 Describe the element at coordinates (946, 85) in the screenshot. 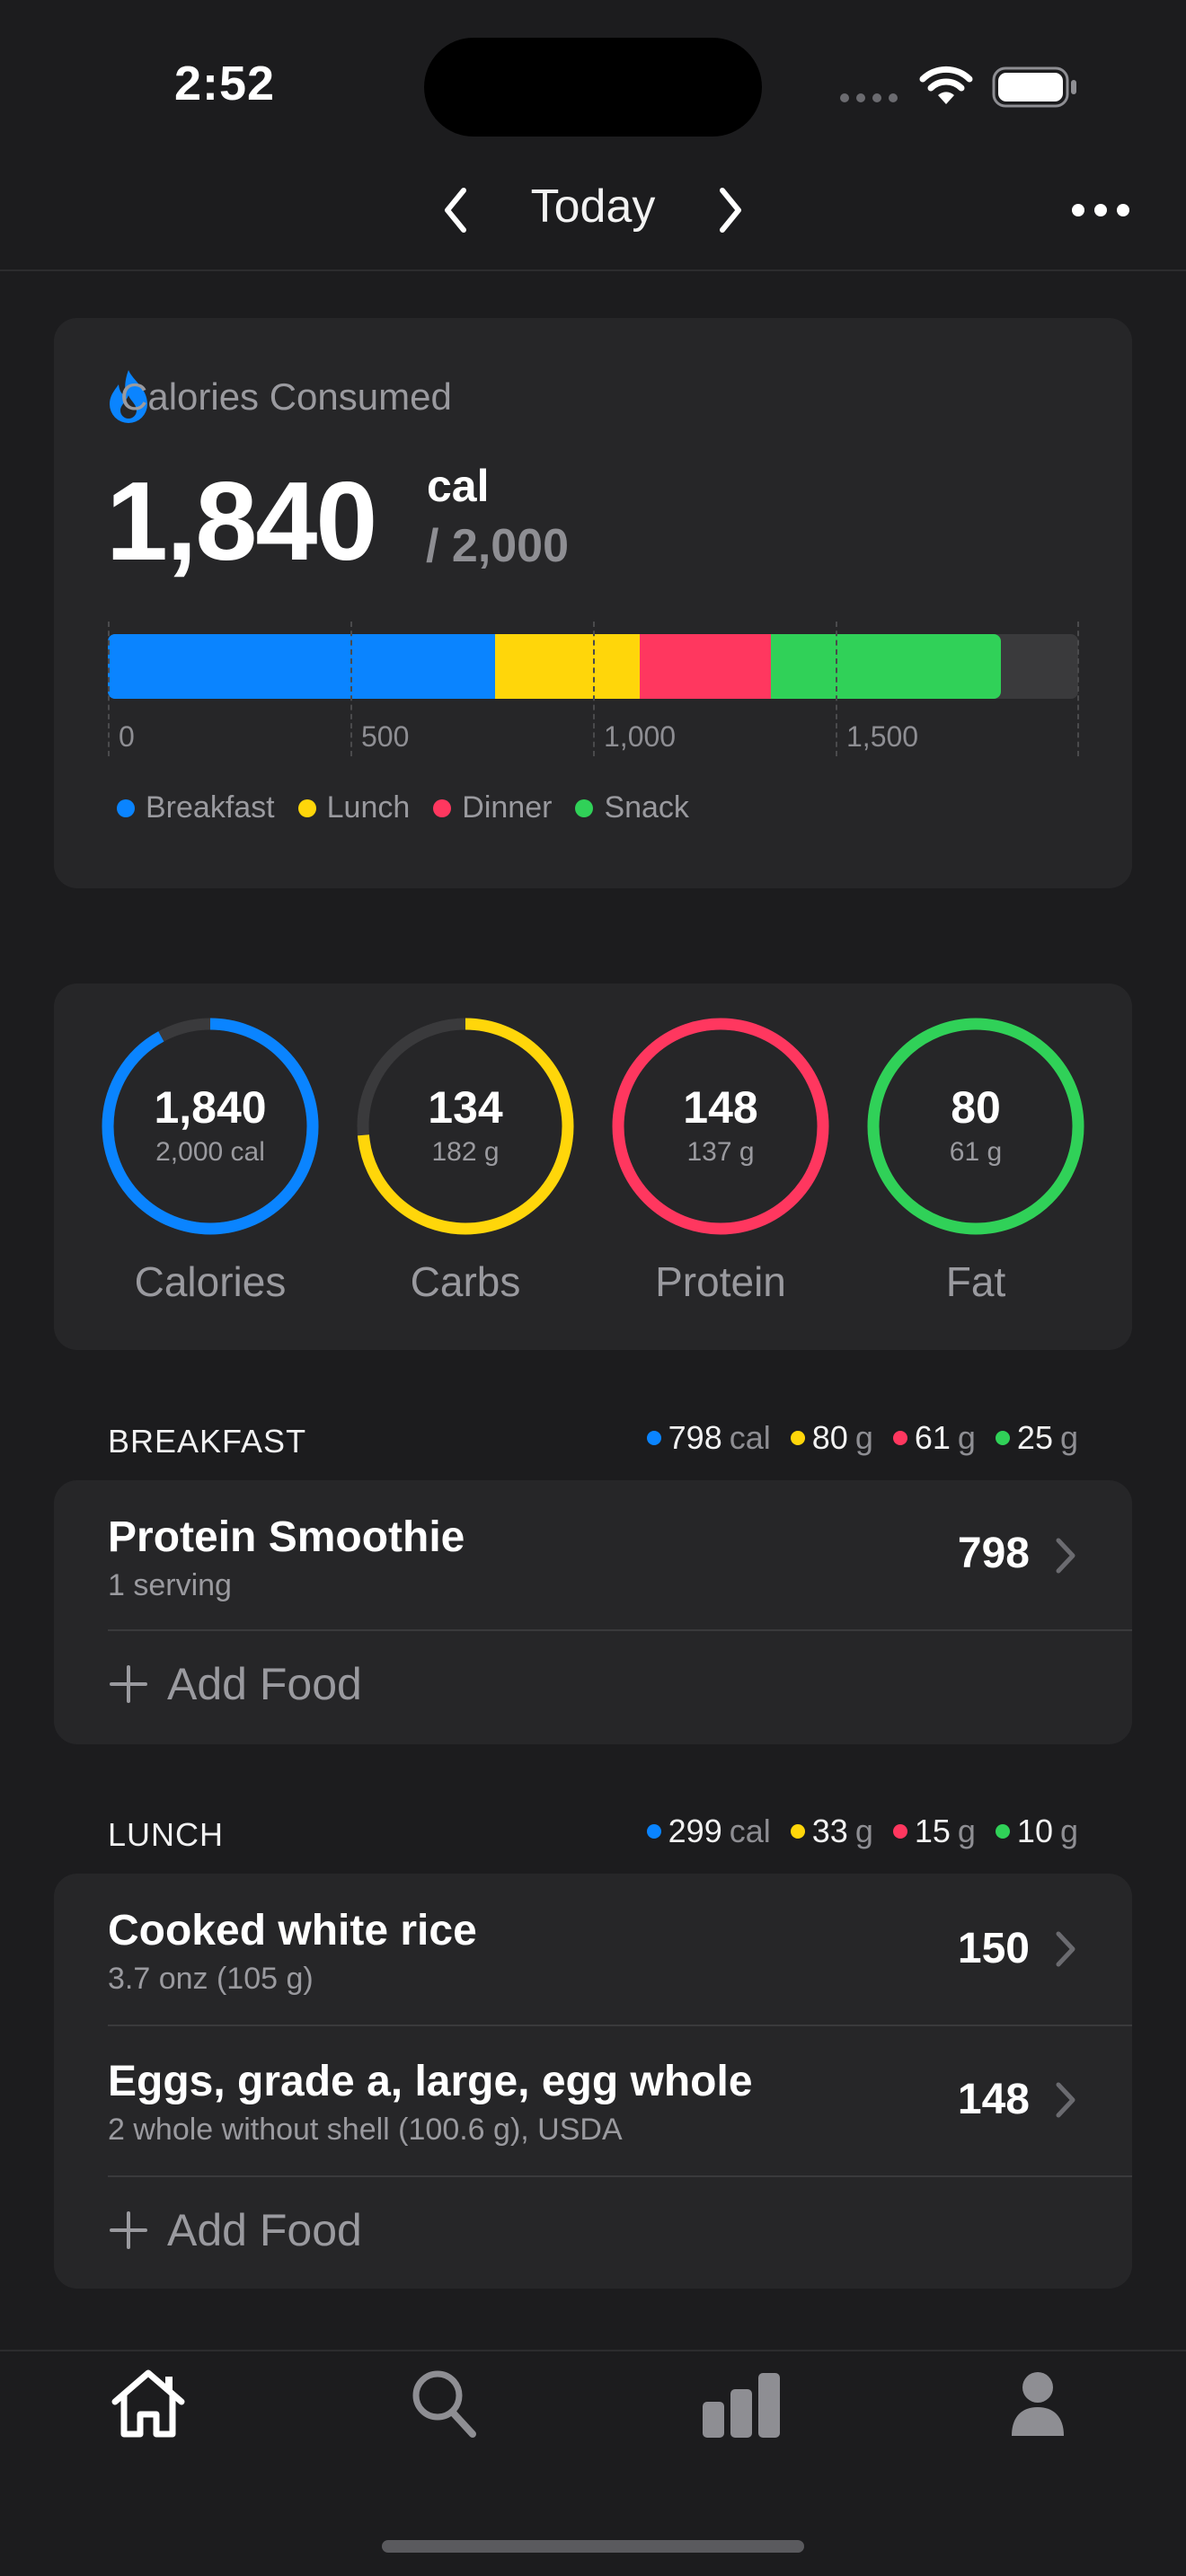

I see `wifi-icon` at that location.